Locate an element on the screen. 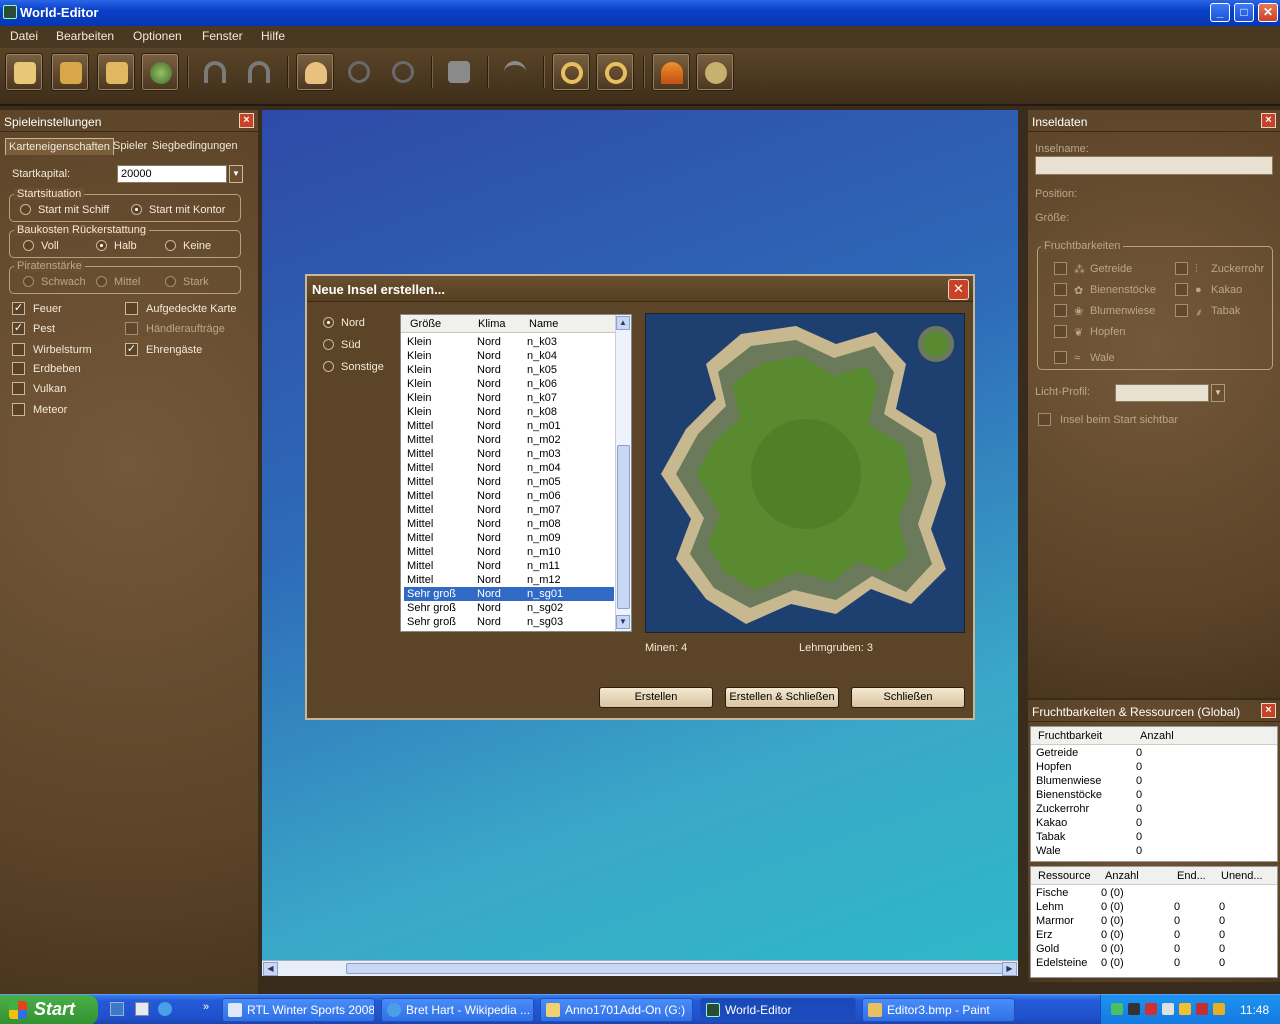  list-item: Klein Nord n_k05 is located at coordinates (509, 370).